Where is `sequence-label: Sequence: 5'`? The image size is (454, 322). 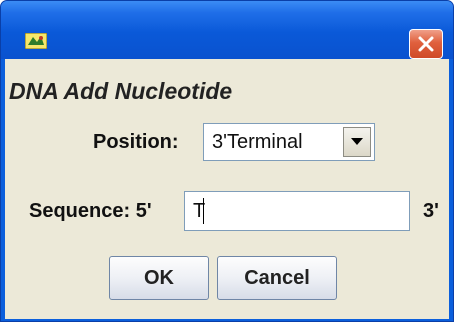 sequence-label: Sequence: 5' is located at coordinates (90, 211).